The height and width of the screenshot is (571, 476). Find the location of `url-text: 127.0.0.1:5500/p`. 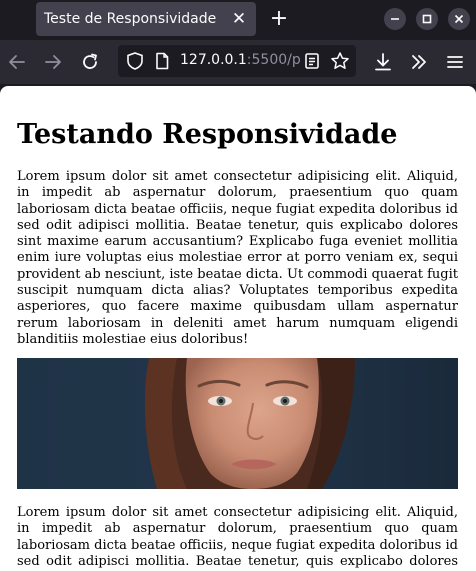

url-text: 127.0.0.1:5500/p is located at coordinates (240, 60).